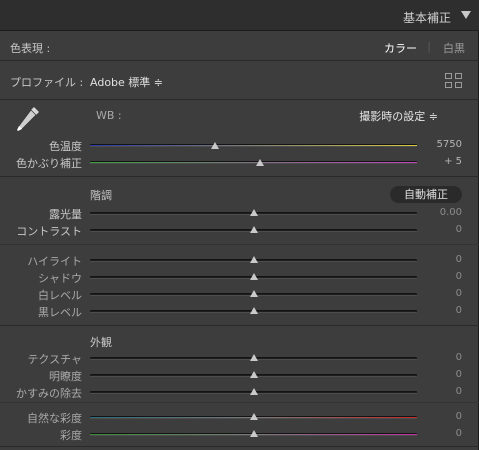 This screenshot has width=479, height=450. Describe the element at coordinates (239, 15) in the screenshot. I see `panel-header: 基本補正` at that location.